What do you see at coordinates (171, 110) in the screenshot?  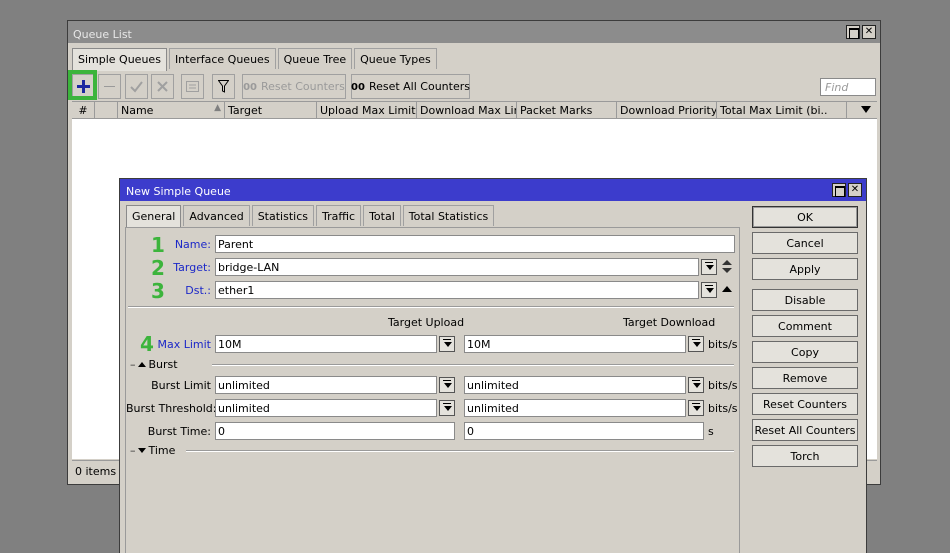 I see `column-header-name: Name ▲` at bounding box center [171, 110].